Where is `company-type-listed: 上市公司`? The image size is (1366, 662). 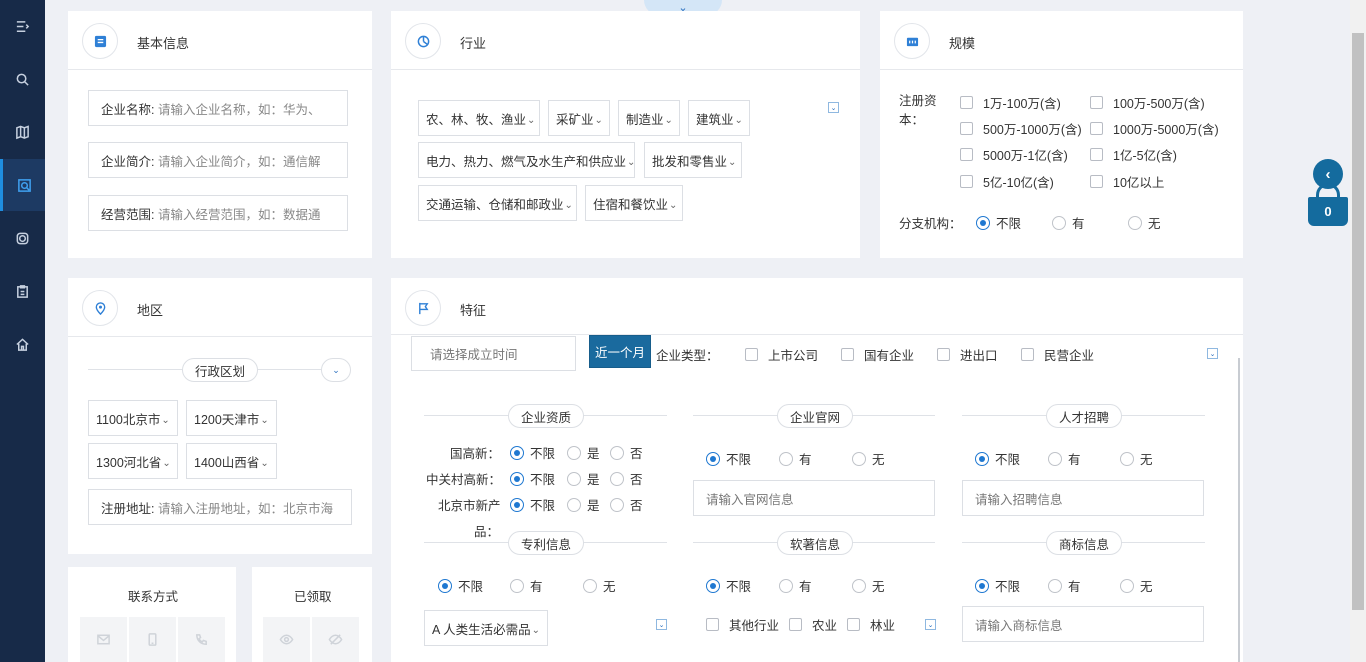
company-type-listed: 上市公司 is located at coordinates (781, 354).